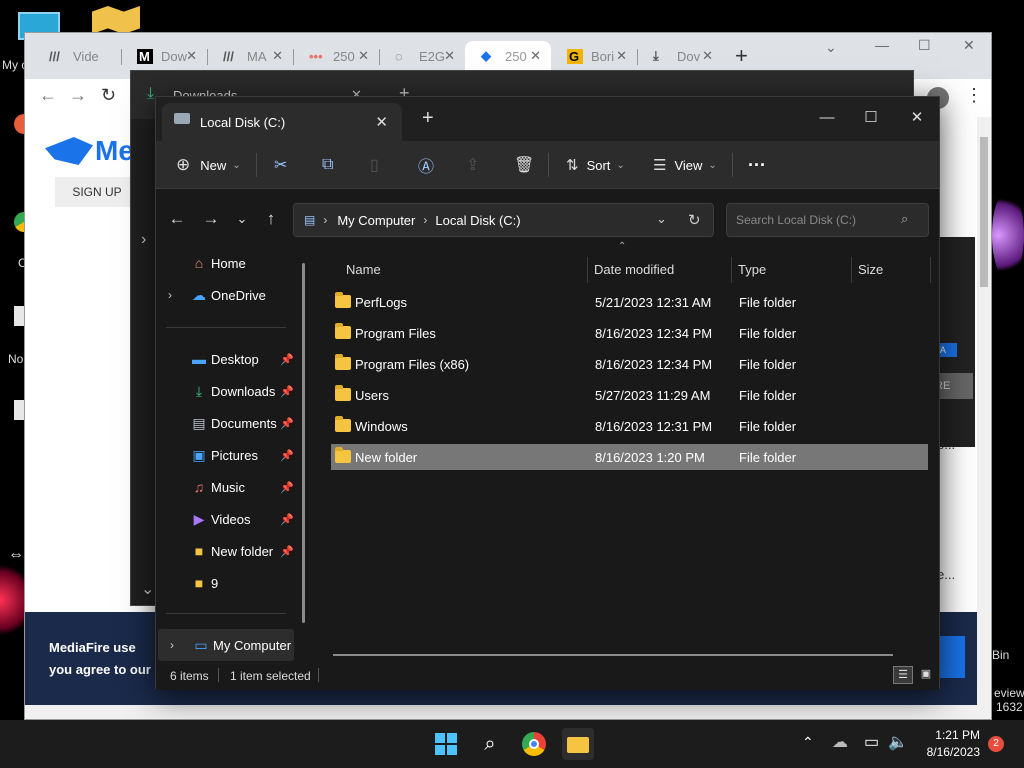  I want to click on address-bar: ▤ › My Computer › Local Disk (C:) ⌄ ↻, so click(503, 220).